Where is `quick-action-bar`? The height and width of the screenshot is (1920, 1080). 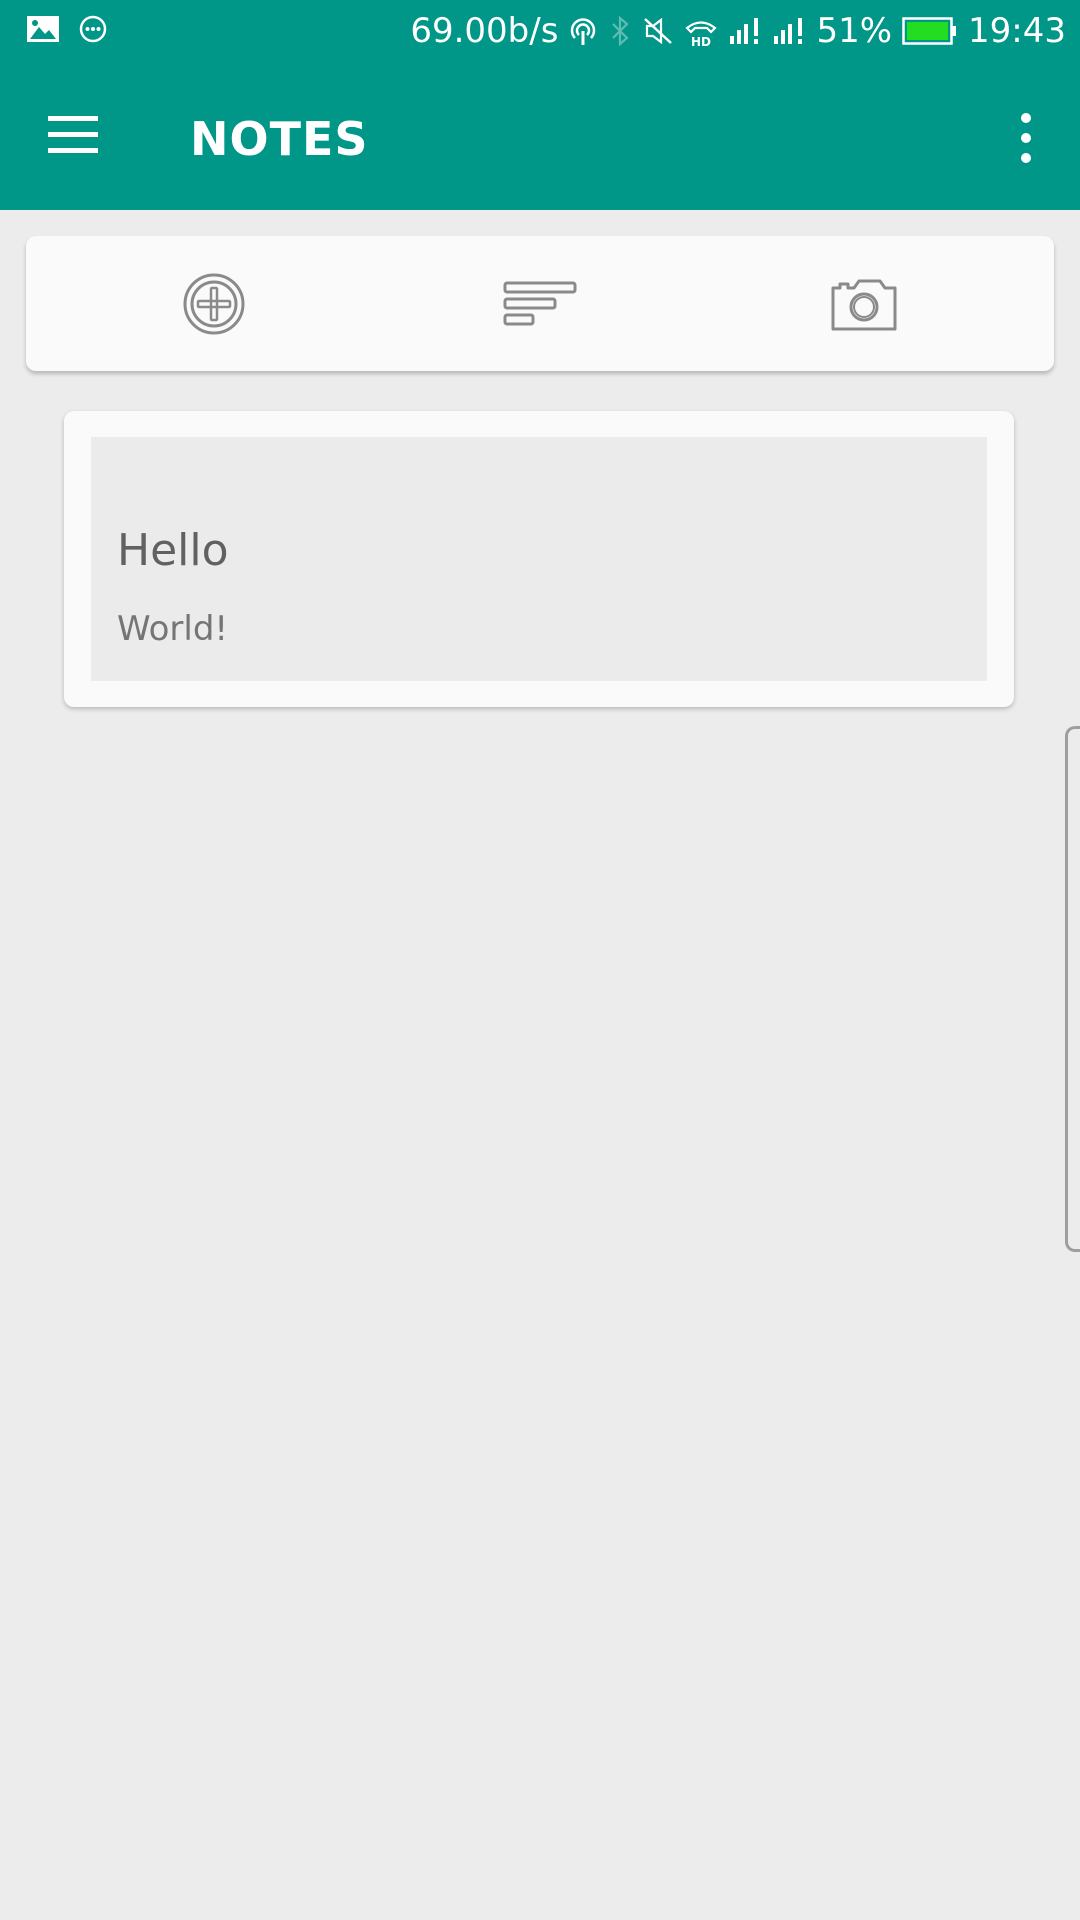
quick-action-bar is located at coordinates (540, 303).